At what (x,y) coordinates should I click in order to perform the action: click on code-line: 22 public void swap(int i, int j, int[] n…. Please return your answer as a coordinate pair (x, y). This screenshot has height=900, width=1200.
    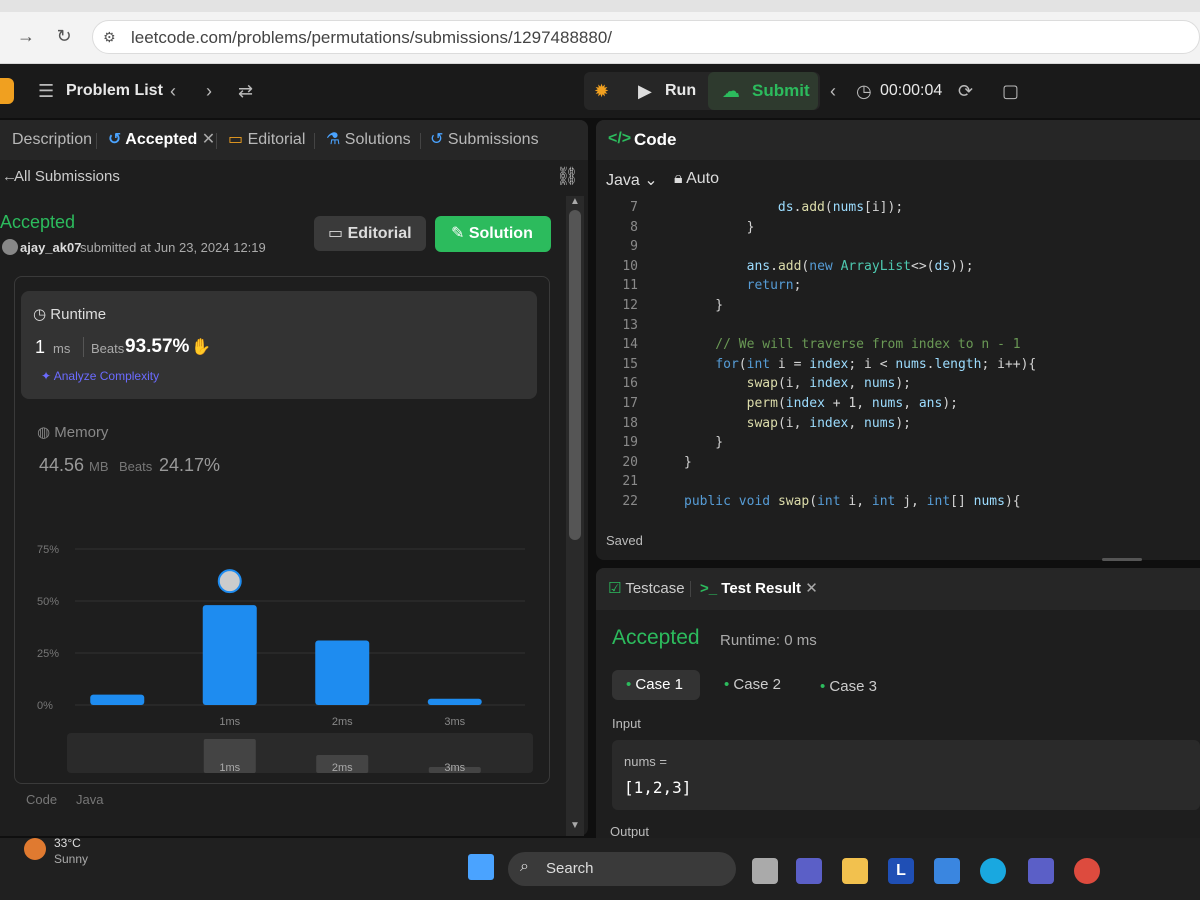
    Looking at the image, I should click on (898, 502).